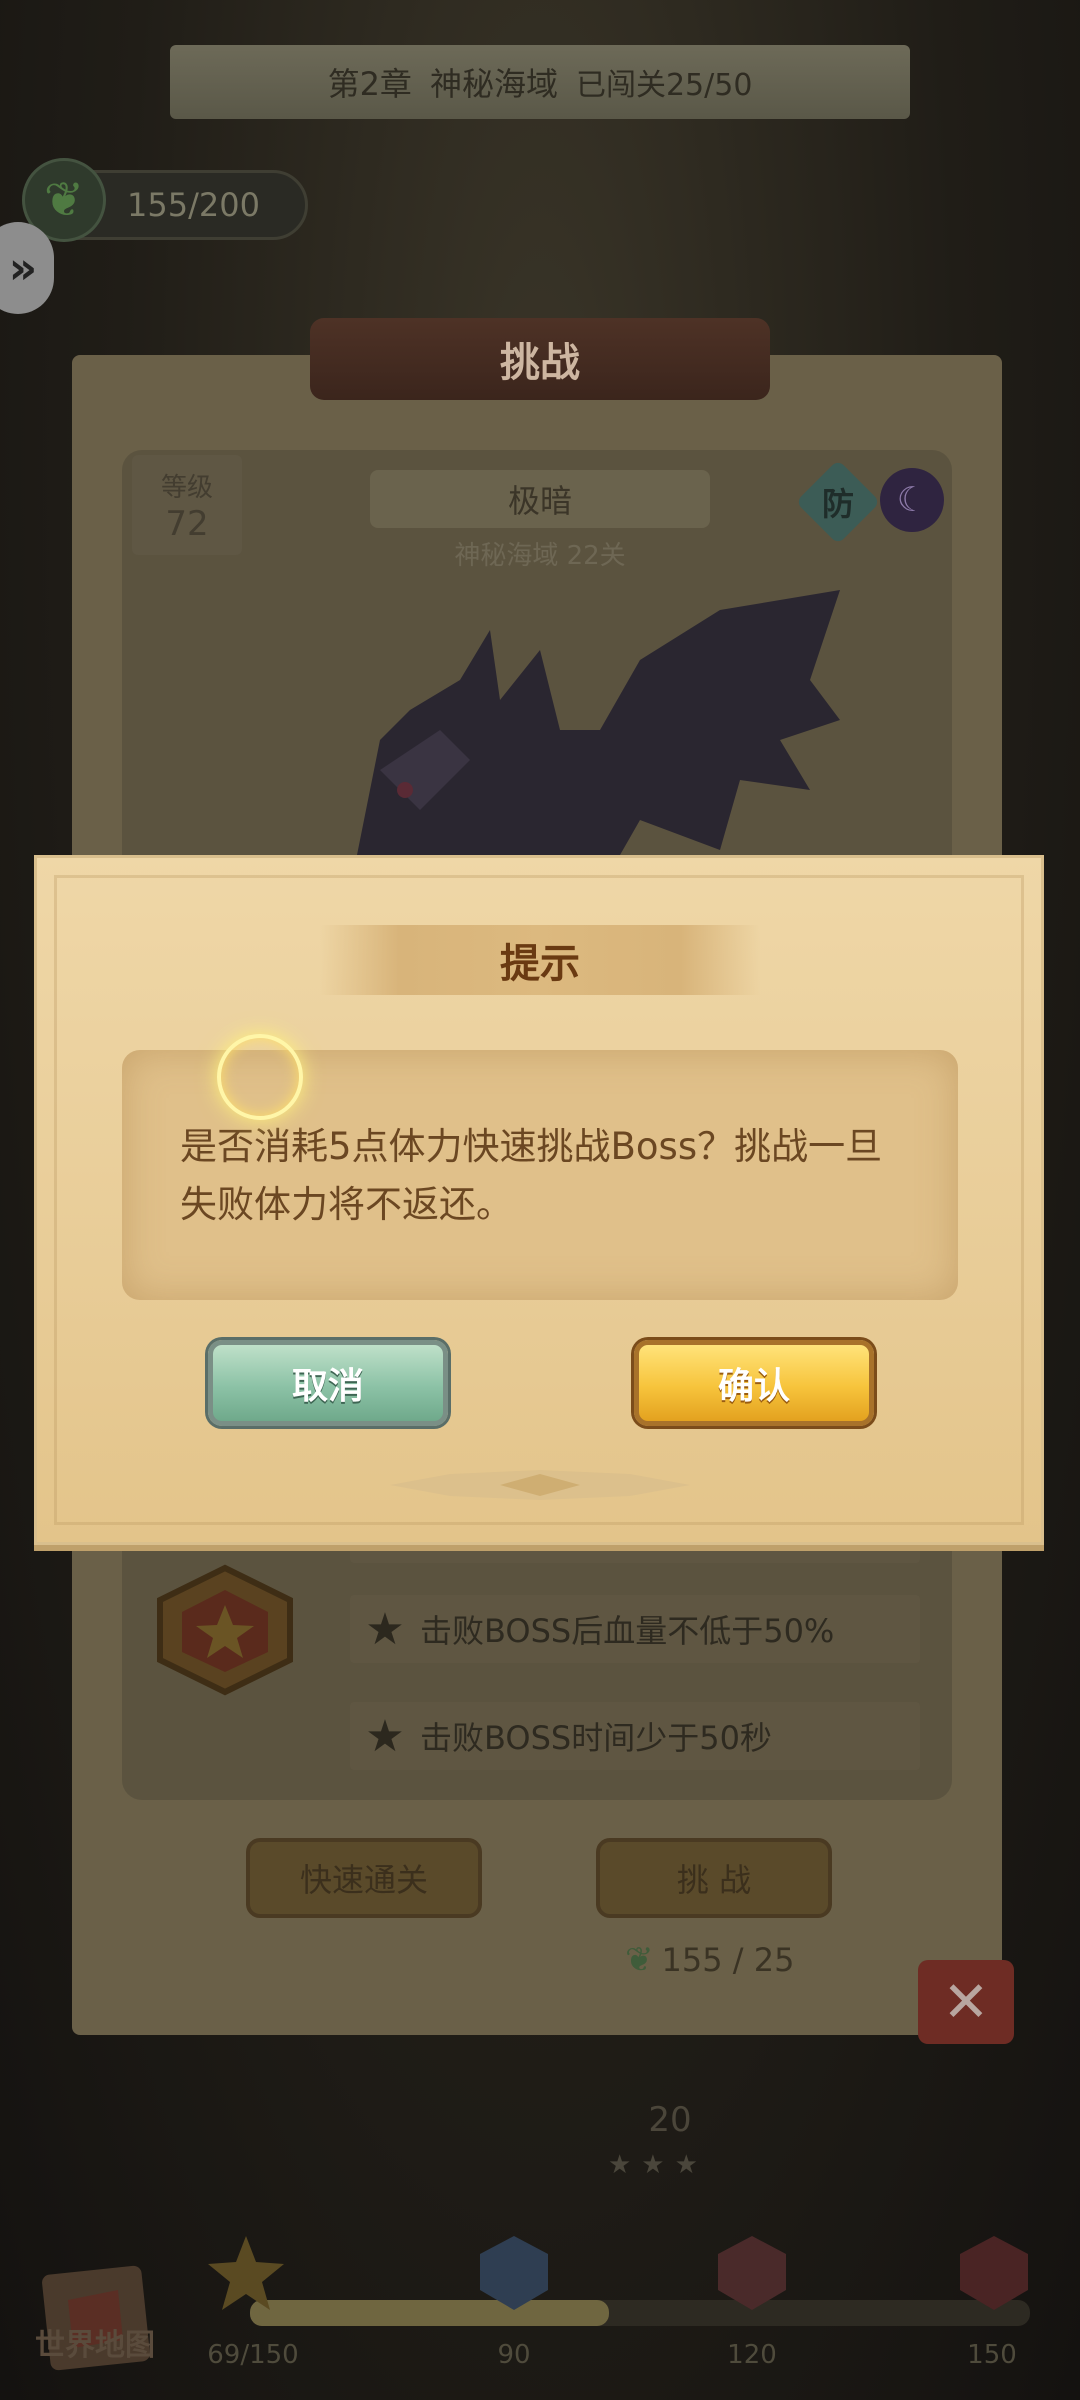  Describe the element at coordinates (364, 1878) in the screenshot. I see `quick-clear-button: 快速通关` at that location.